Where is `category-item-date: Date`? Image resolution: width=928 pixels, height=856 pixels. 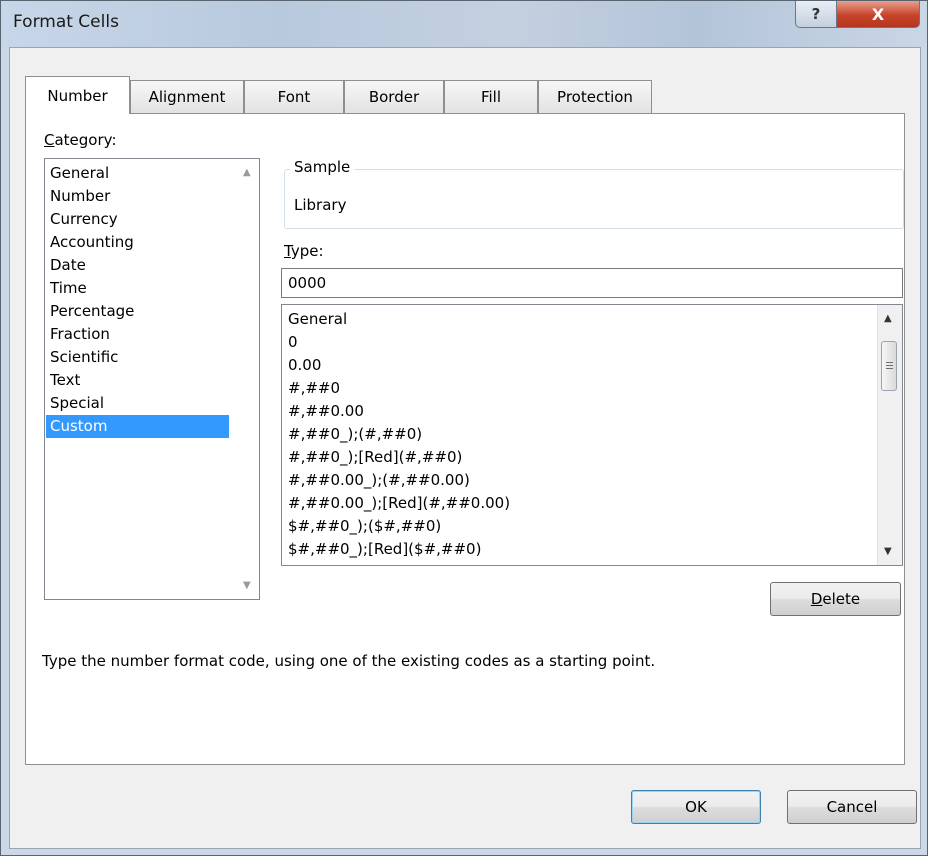
category-item-date: Date is located at coordinates (137, 265).